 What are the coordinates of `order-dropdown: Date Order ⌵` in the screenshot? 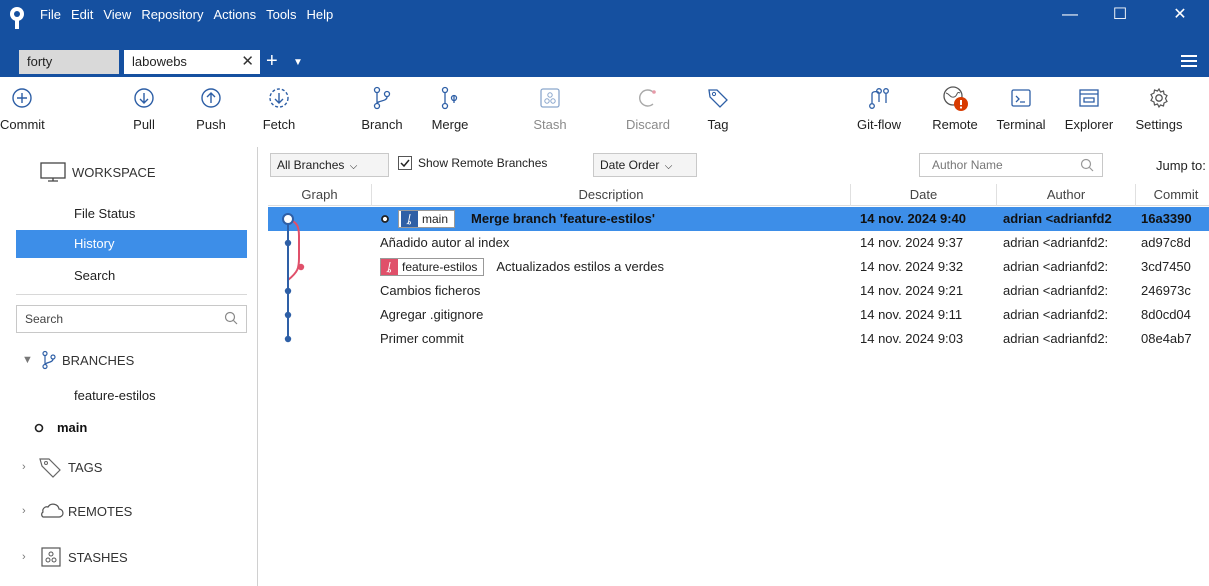 It's located at (645, 165).